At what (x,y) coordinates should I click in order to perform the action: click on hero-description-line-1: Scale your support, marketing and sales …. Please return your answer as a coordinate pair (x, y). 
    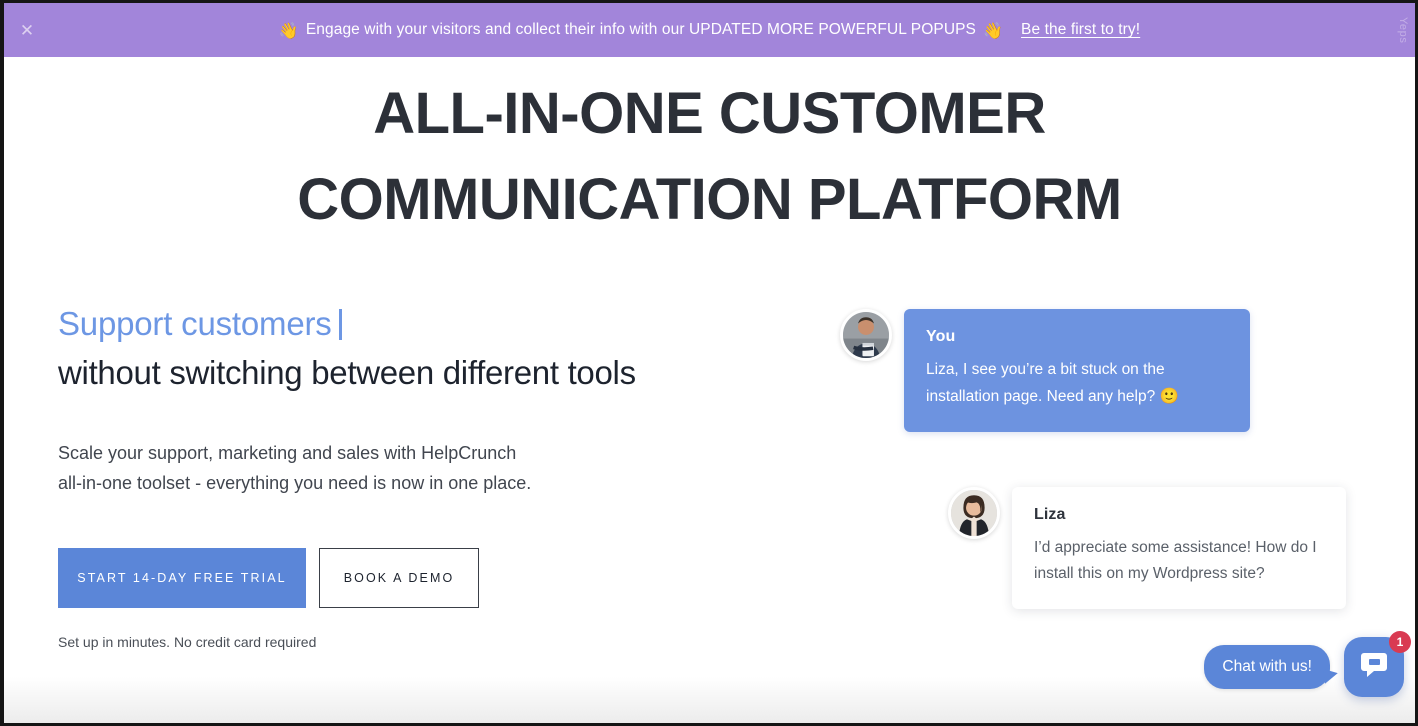
    Looking at the image, I should click on (287, 453).